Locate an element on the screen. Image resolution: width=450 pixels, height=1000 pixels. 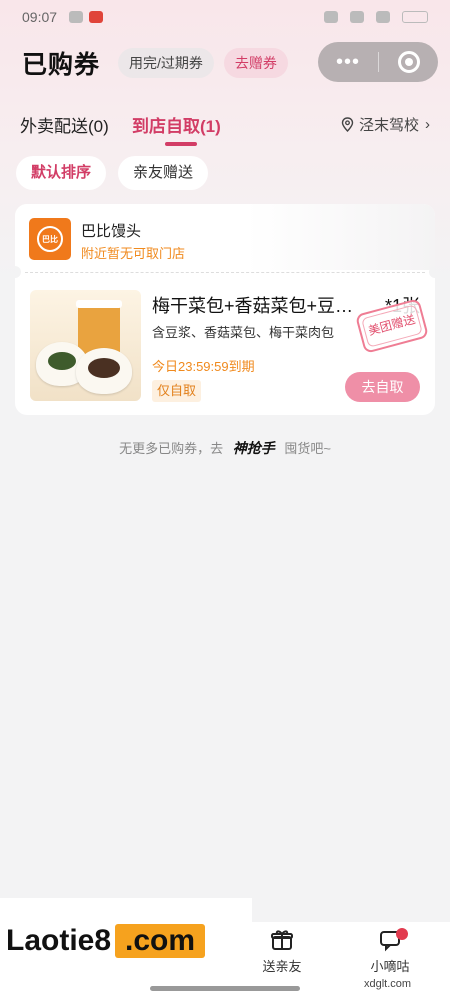
close-miniprogram-button is located at coordinates (408, 62).